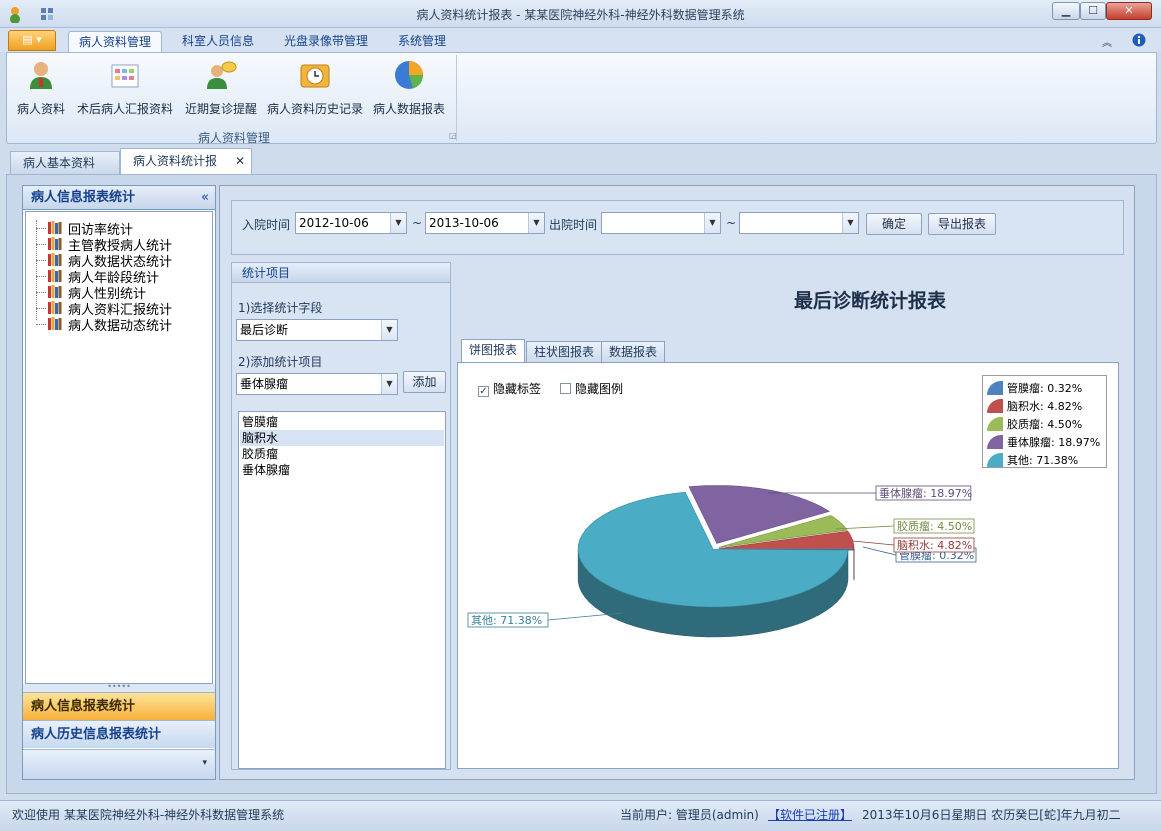 The width and height of the screenshot is (1161, 831). What do you see at coordinates (351, 223) in the screenshot?
I see `admit-from-date: 2012-10-06 ▼` at bounding box center [351, 223].